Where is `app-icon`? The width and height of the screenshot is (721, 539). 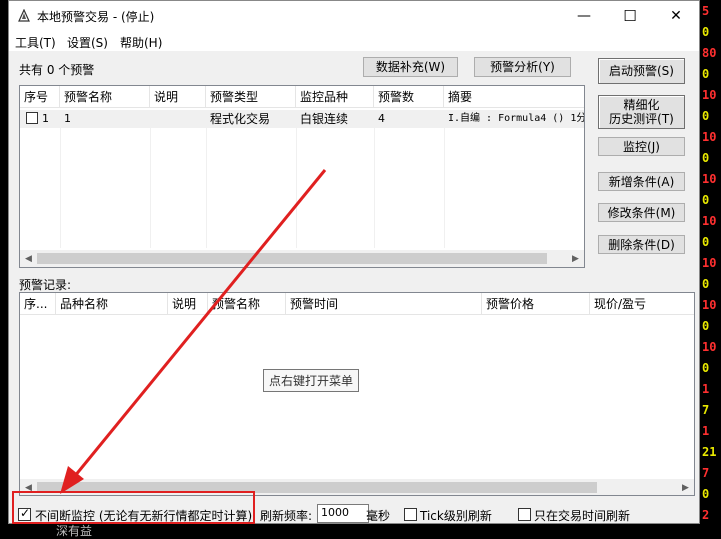
app-icon is located at coordinates (24, 15).